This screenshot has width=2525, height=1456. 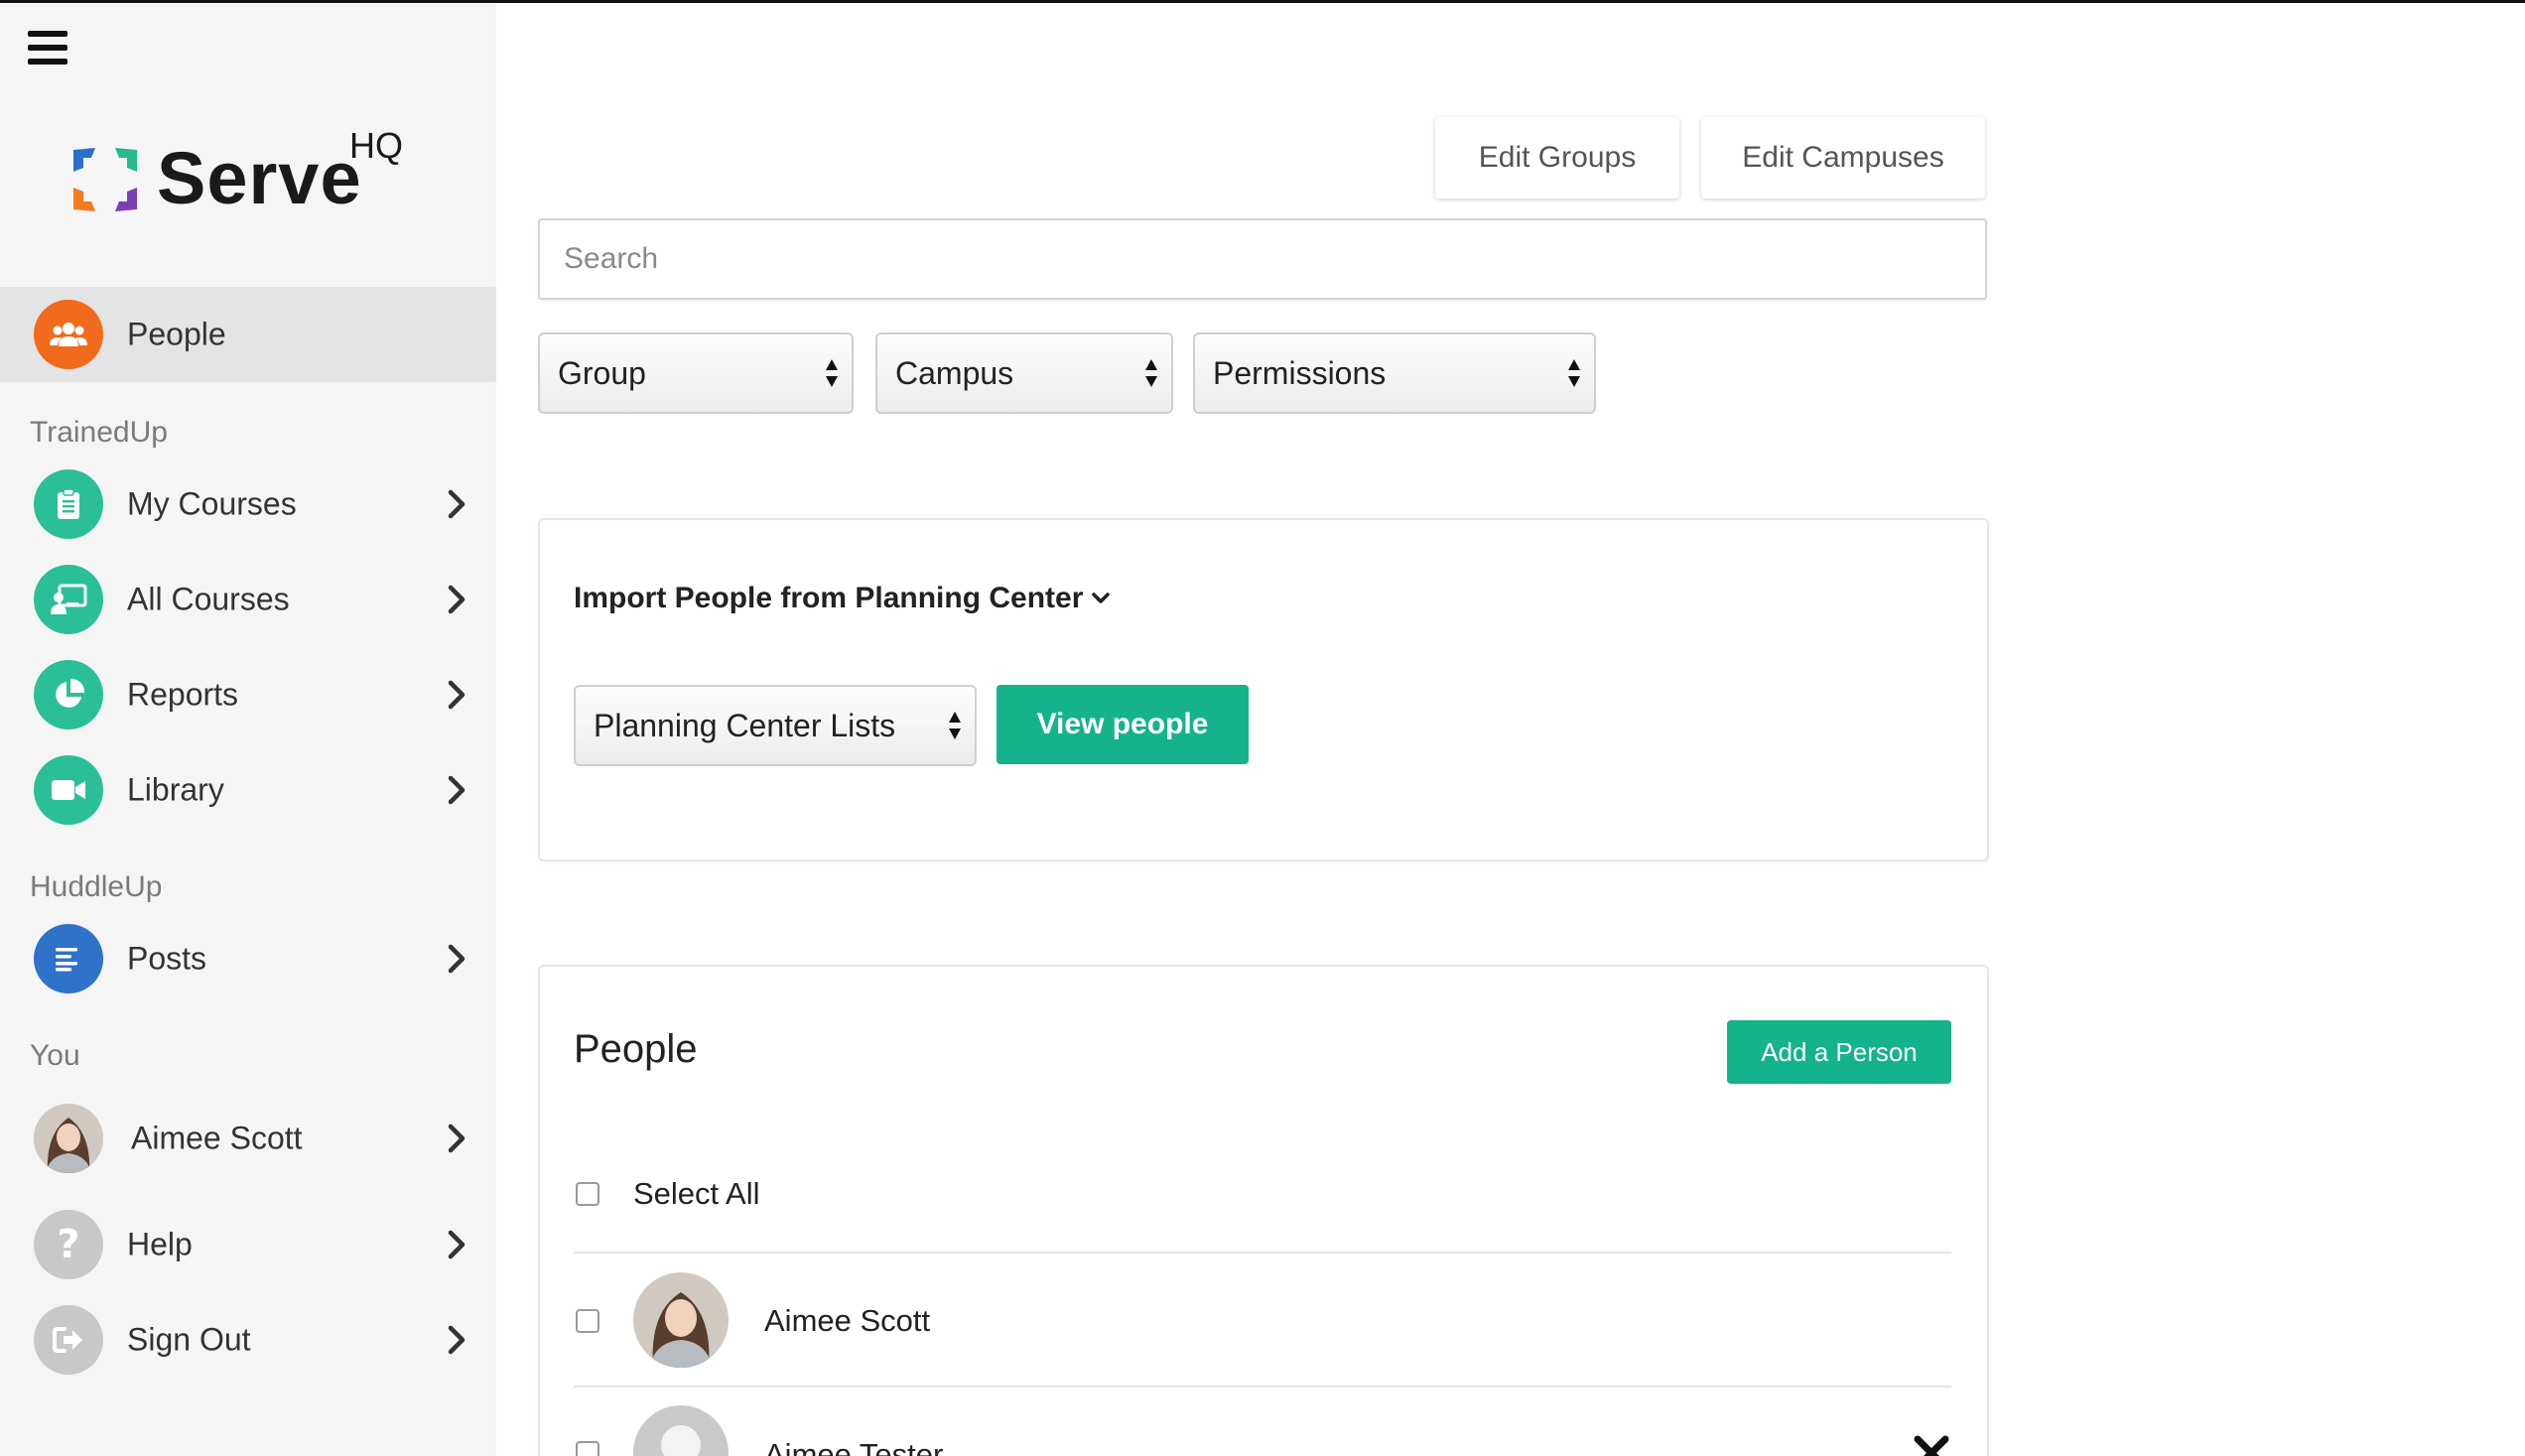 What do you see at coordinates (1394, 373) in the screenshot?
I see `permissions-select: Permissions` at bounding box center [1394, 373].